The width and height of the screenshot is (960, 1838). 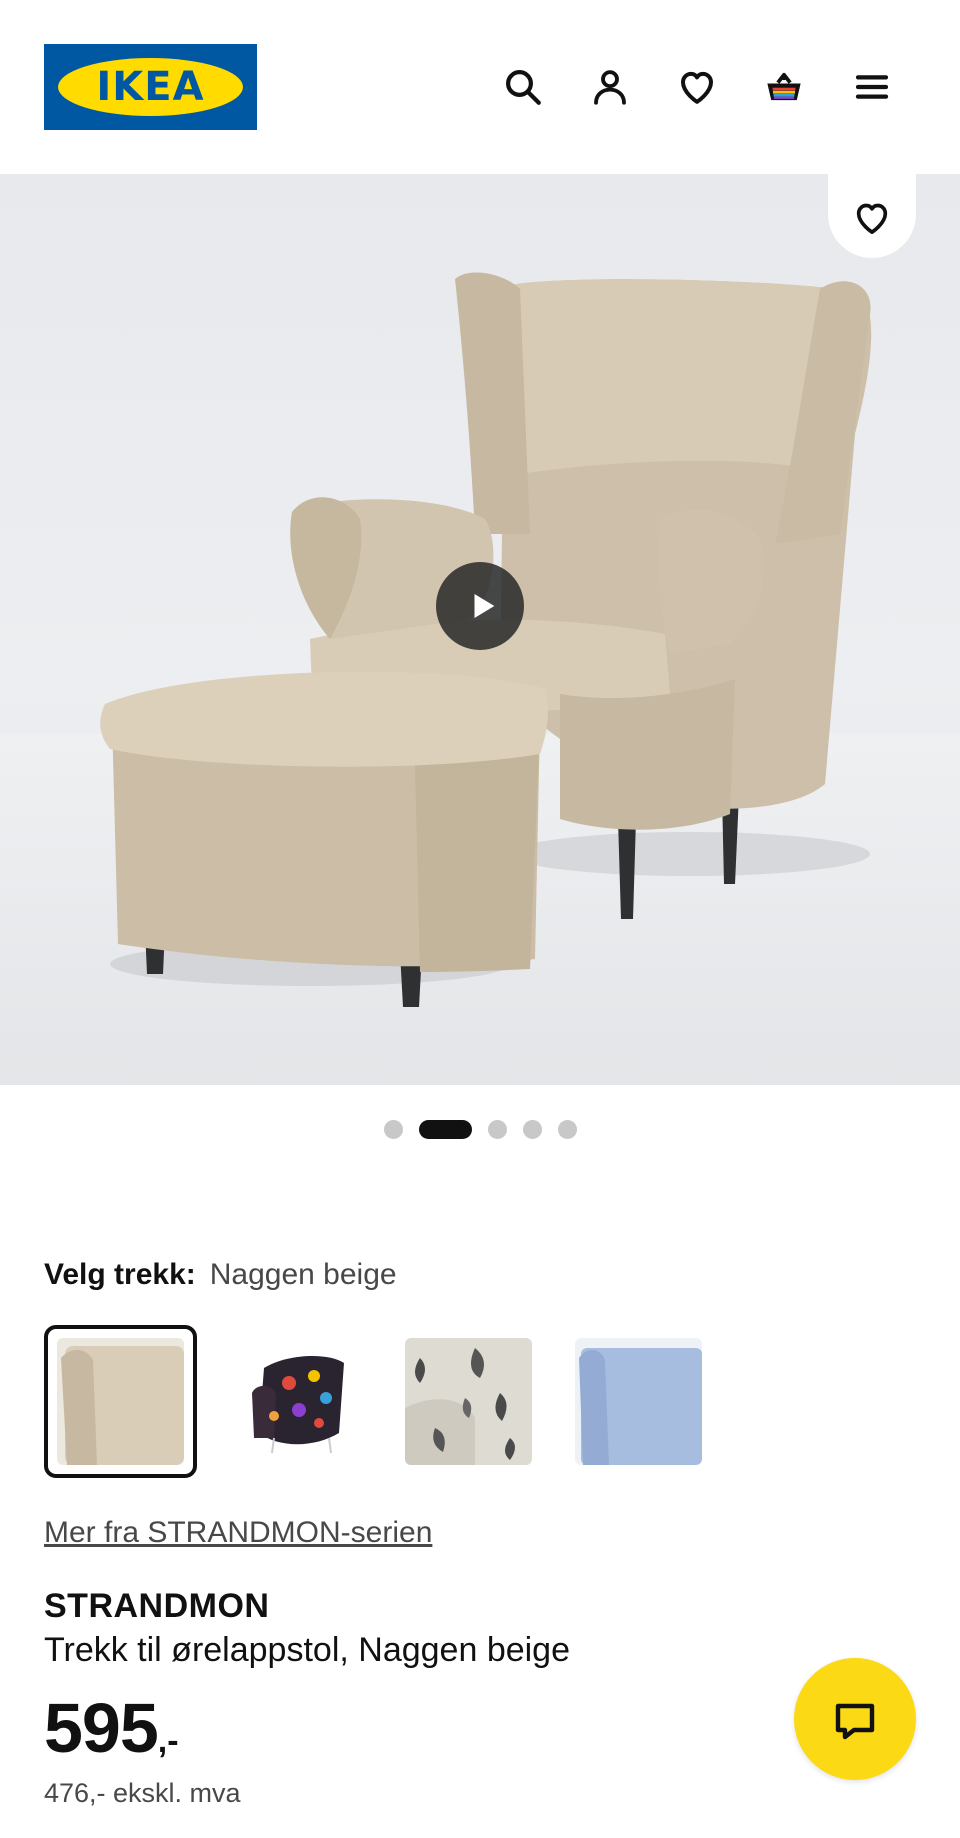 What do you see at coordinates (157, 1606) in the screenshot?
I see `product-name: STRANDMON` at bounding box center [157, 1606].